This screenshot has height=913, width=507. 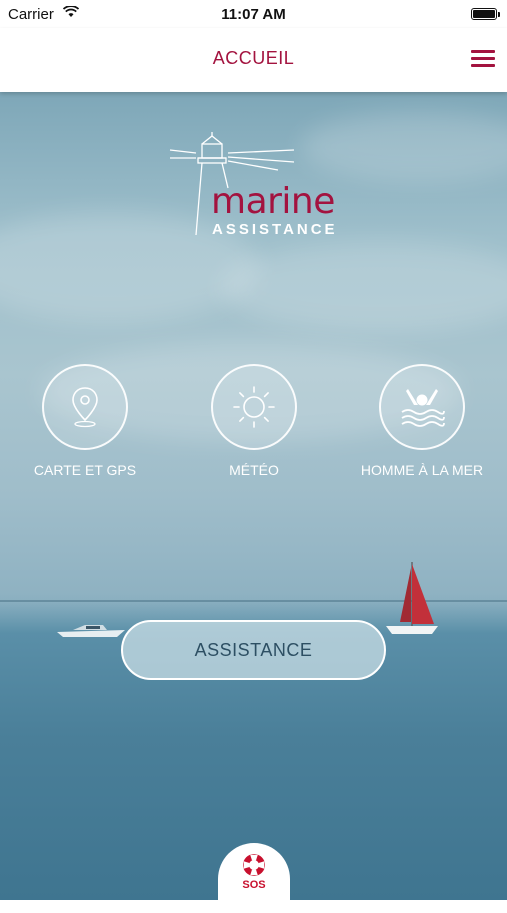 I want to click on status-bar: Carrier 11:07 AM, so click(x=253, y=14).